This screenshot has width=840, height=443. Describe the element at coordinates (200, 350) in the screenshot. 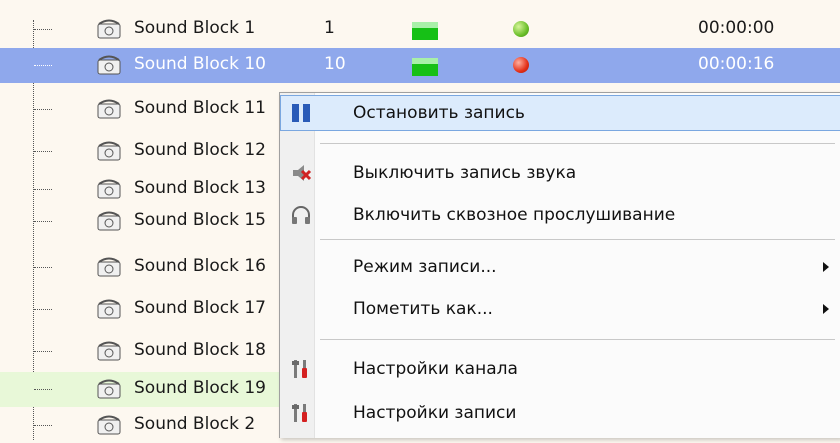

I see `row-name: Sound Block 18` at that location.